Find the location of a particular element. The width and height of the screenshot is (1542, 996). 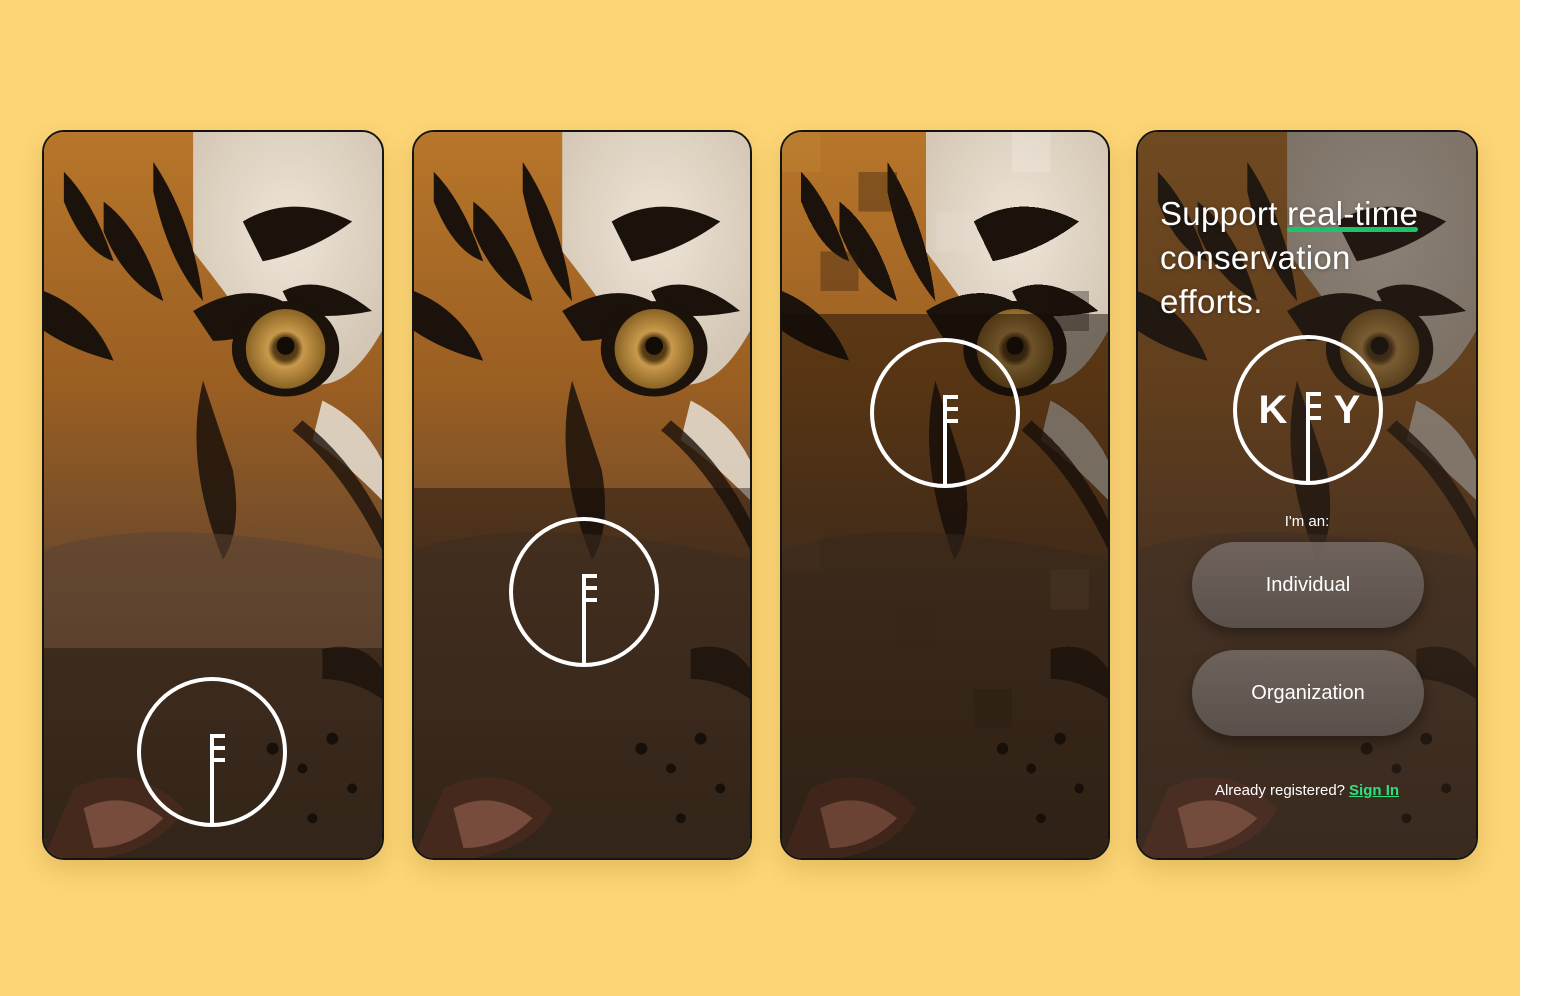

key-circle-logo: K Y is located at coordinates (1308, 410).